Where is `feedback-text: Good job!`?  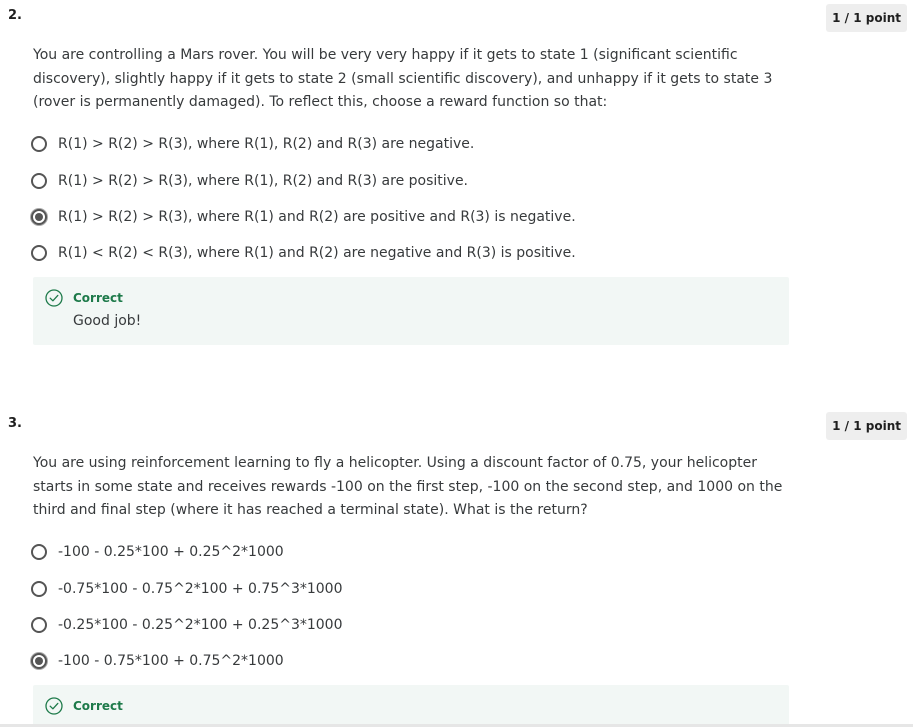 feedback-text: Good job! is located at coordinates (107, 321).